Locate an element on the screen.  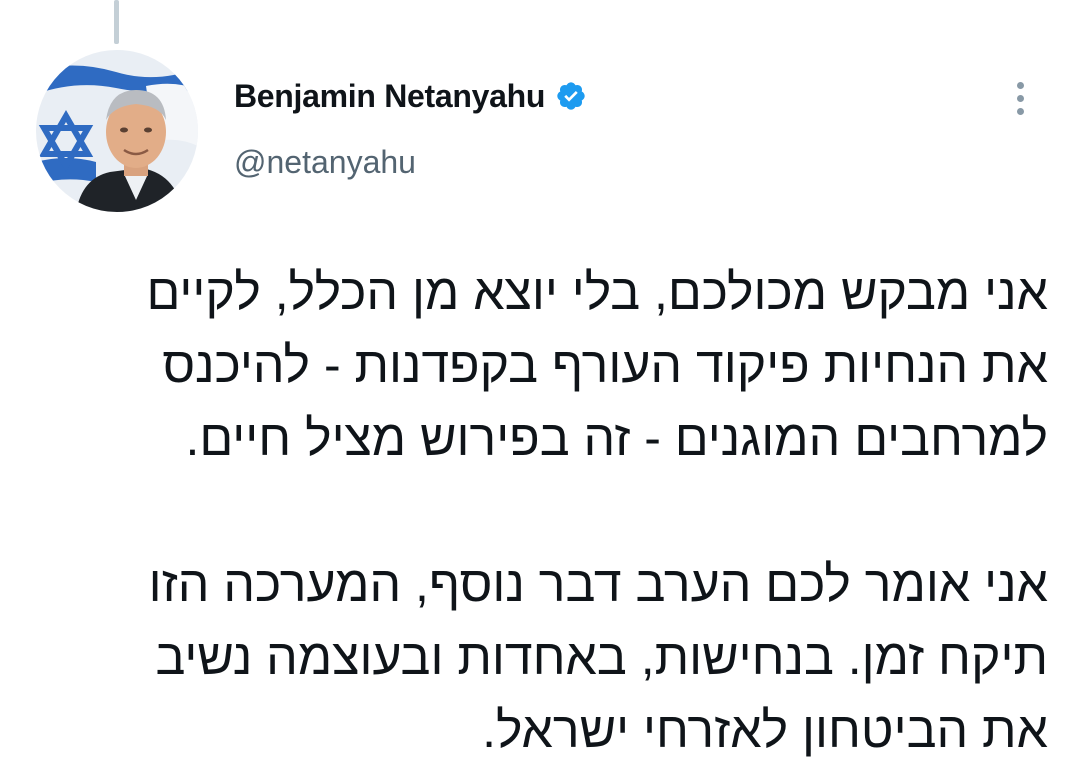
tweet-line: אני מבקש מכולכם, בלי יוצא מן הכלל, לקיים is located at coordinates (597, 292).